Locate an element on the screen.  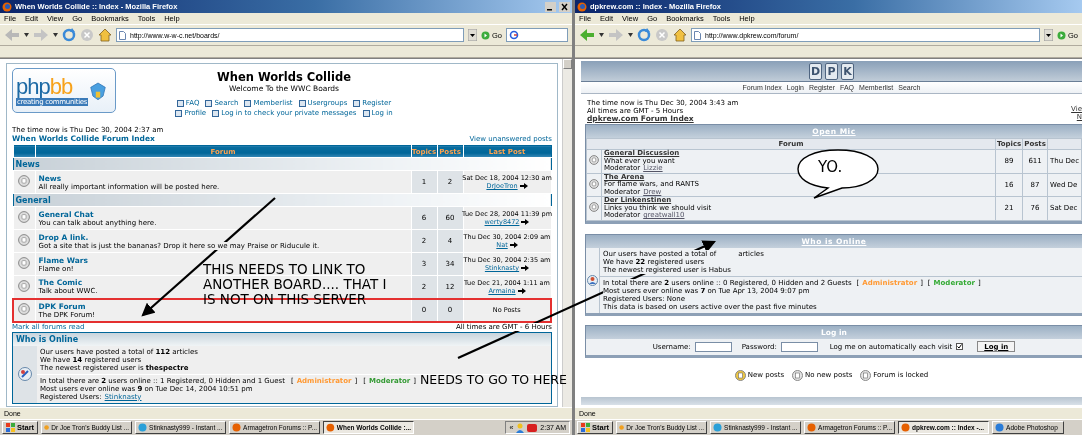
logo-letter: K is located at coordinates (847, 71).